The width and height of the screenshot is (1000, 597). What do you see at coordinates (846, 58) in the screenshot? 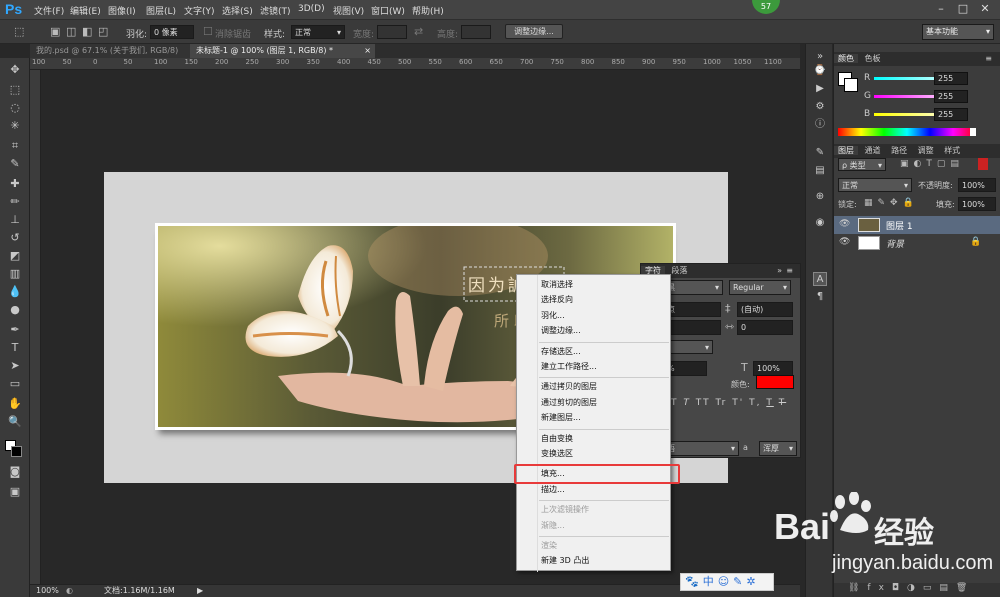
I see `tab-color: 颜色` at bounding box center [846, 58].